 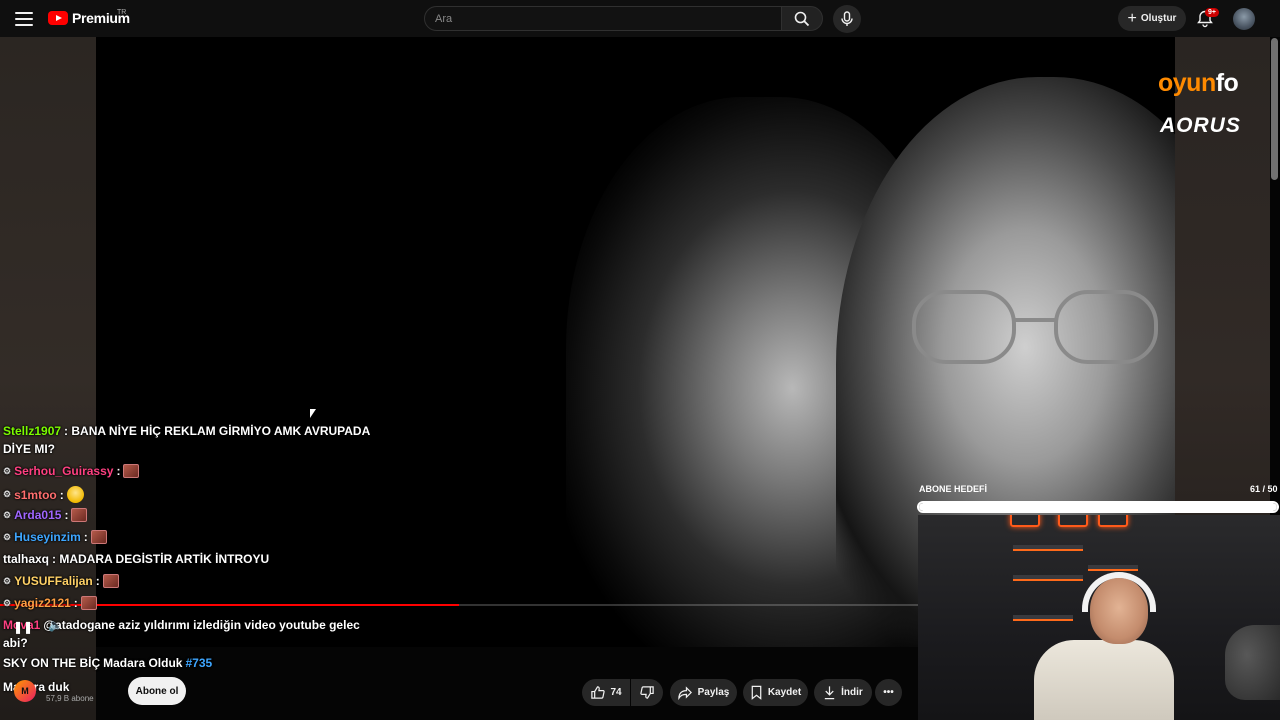 I want to click on pause-icon: ❚❚, so click(x=23, y=627).